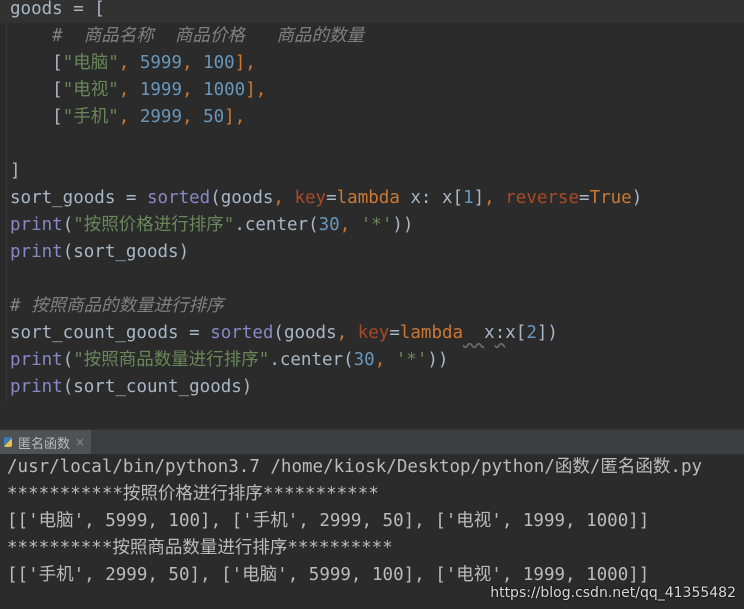 This screenshot has width=744, height=609. Describe the element at coordinates (489, 333) in the screenshot. I see `code-token: x` at that location.